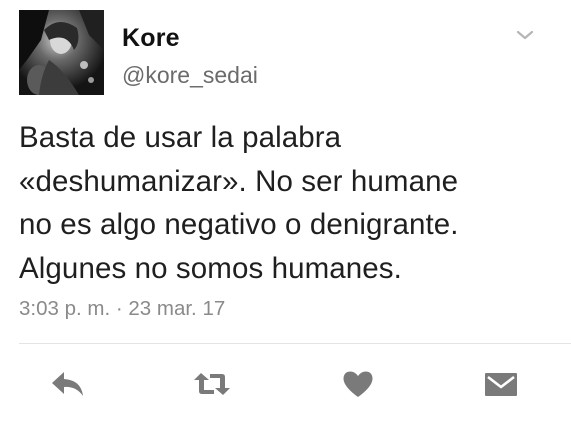 The width and height of the screenshot is (571, 427). I want to click on avatar, so click(61, 52).